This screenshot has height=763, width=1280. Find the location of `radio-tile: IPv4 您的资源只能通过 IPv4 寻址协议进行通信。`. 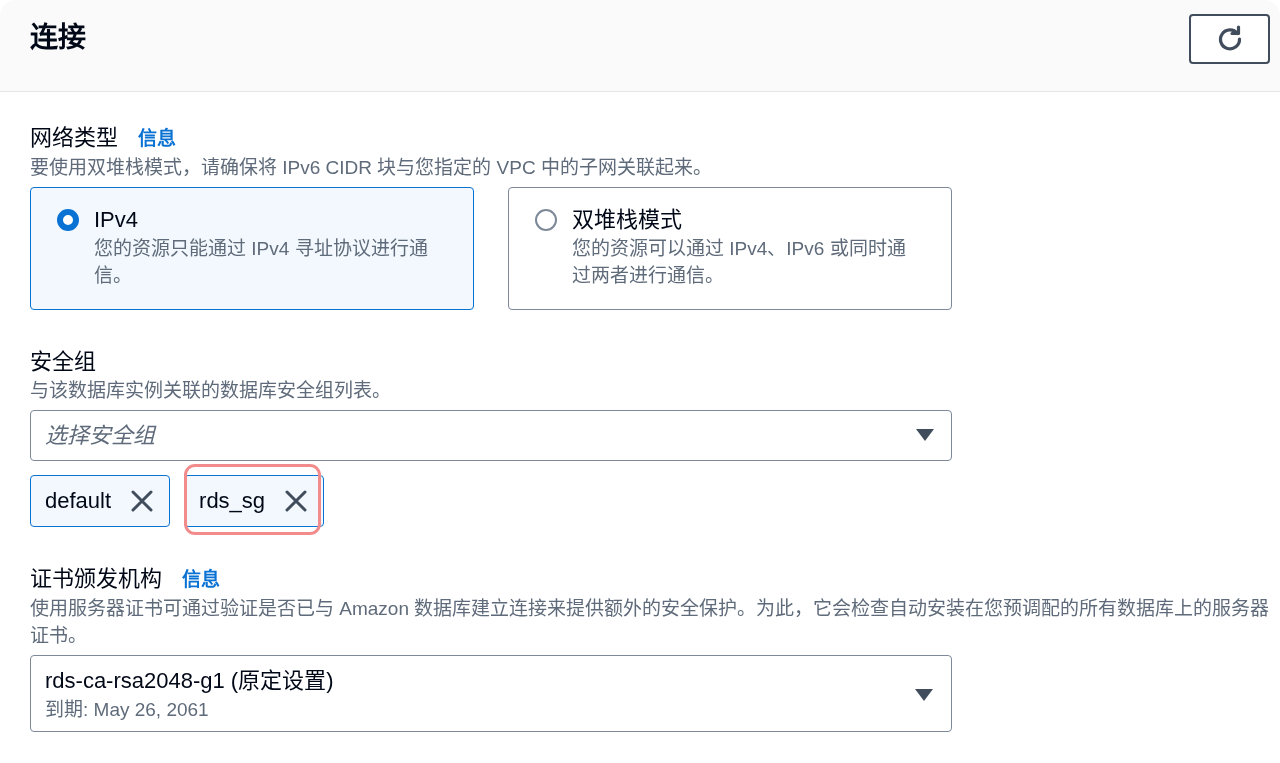

radio-tile: IPv4 您的资源只能通过 IPv4 寻址协议进行通信。 is located at coordinates (252, 248).